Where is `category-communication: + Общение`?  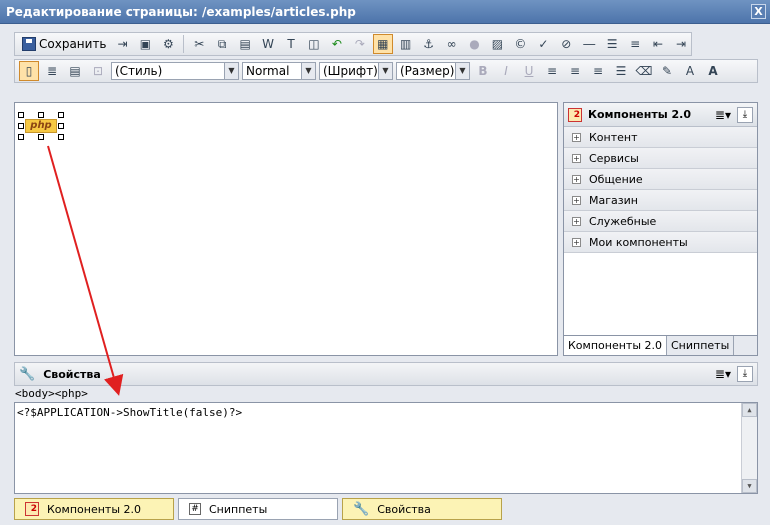
category-communication: + Общение is located at coordinates (660, 179).